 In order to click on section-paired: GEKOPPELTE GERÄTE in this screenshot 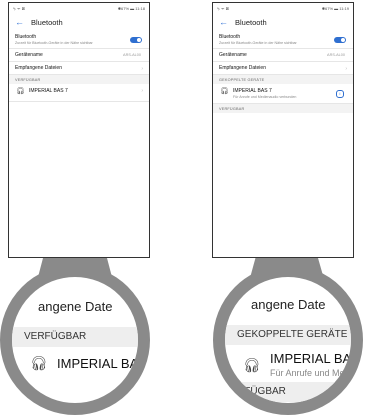, I will do `click(283, 79)`.